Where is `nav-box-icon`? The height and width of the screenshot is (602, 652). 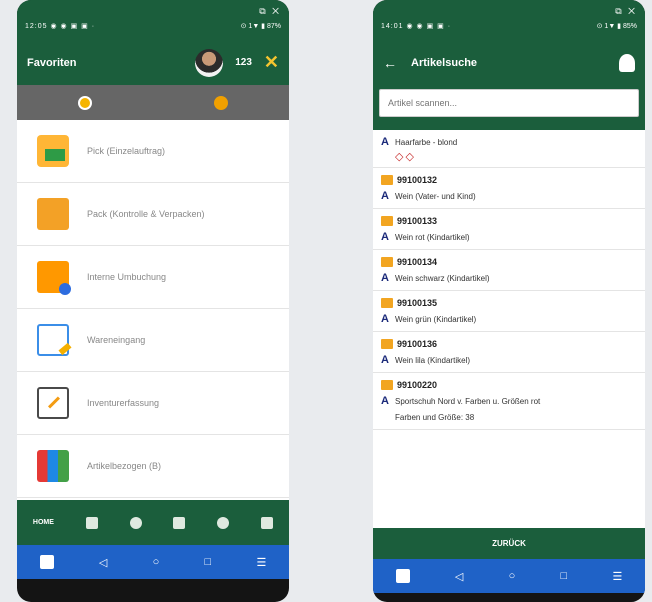
nav-box-icon is located at coordinates (267, 522).